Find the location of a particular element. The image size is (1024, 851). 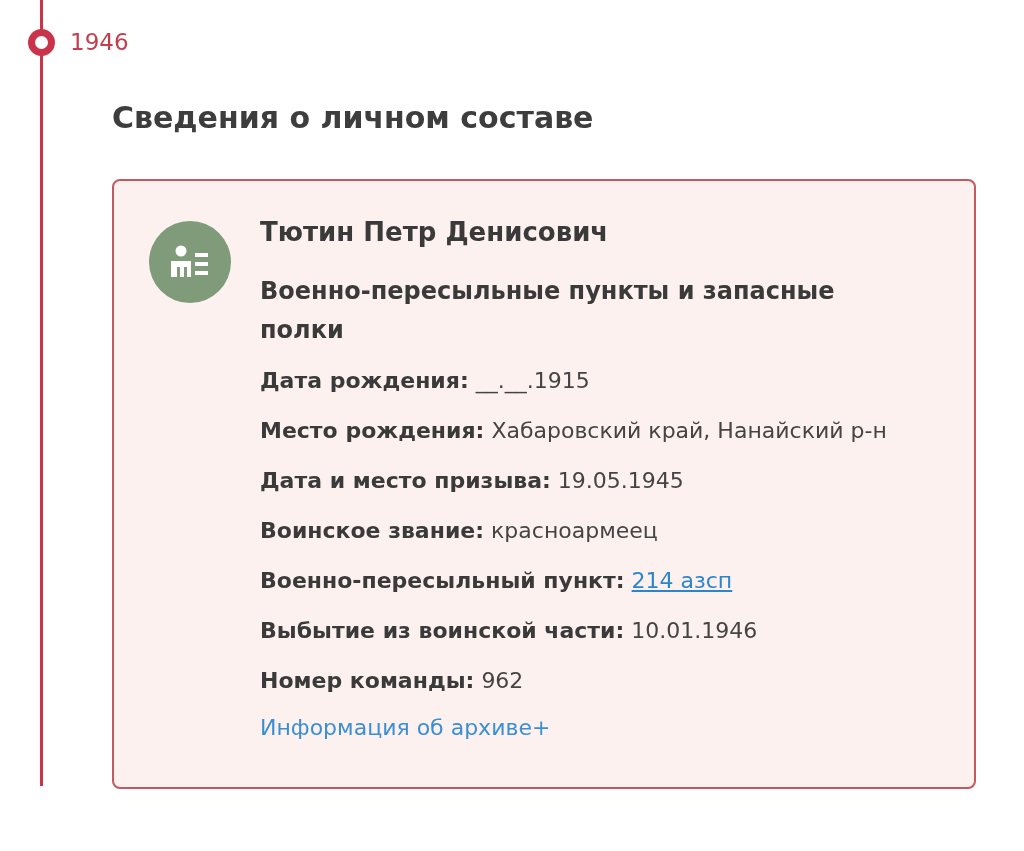

field-label: Военно-пересыльный пункт: is located at coordinates (442, 580).